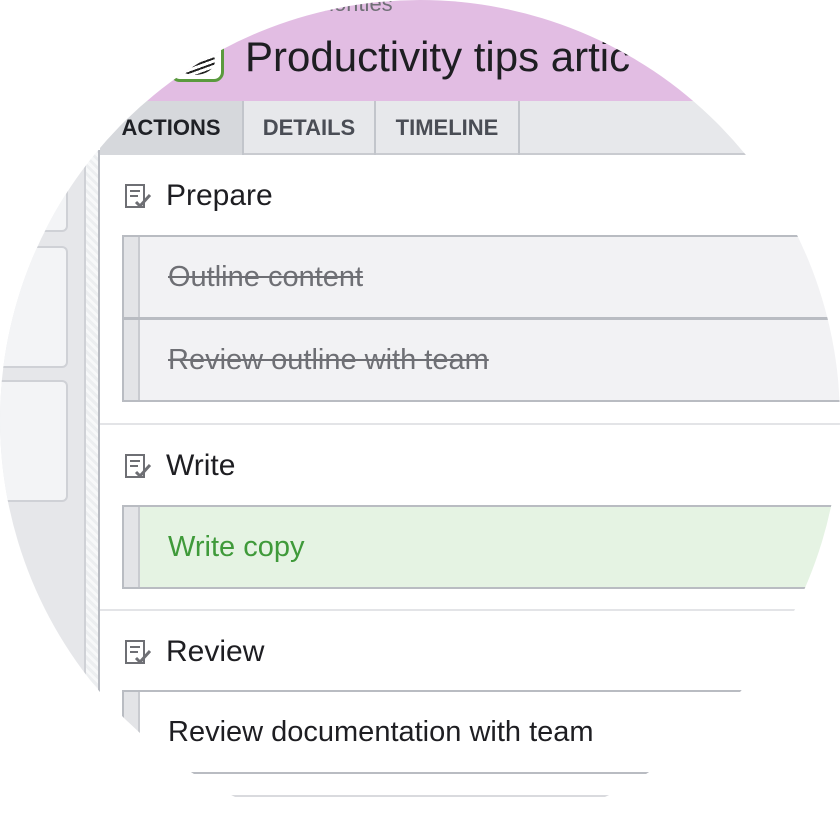 Image resolution: width=840 pixels, height=840 pixels. I want to click on tab-details: DETAILS, so click(310, 128).